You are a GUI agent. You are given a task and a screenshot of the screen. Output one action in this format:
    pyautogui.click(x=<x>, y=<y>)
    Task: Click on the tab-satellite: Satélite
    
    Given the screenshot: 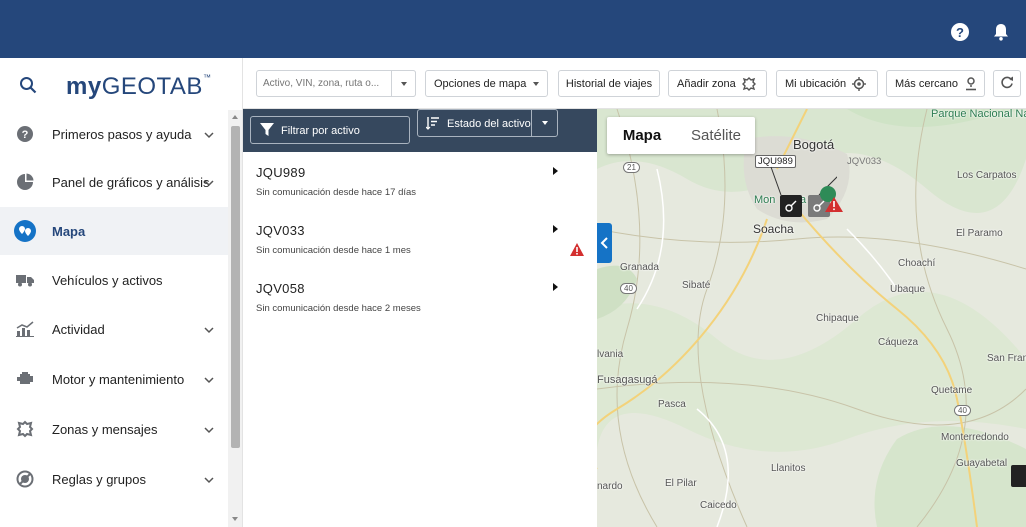 What is the action you would take?
    pyautogui.click(x=716, y=135)
    